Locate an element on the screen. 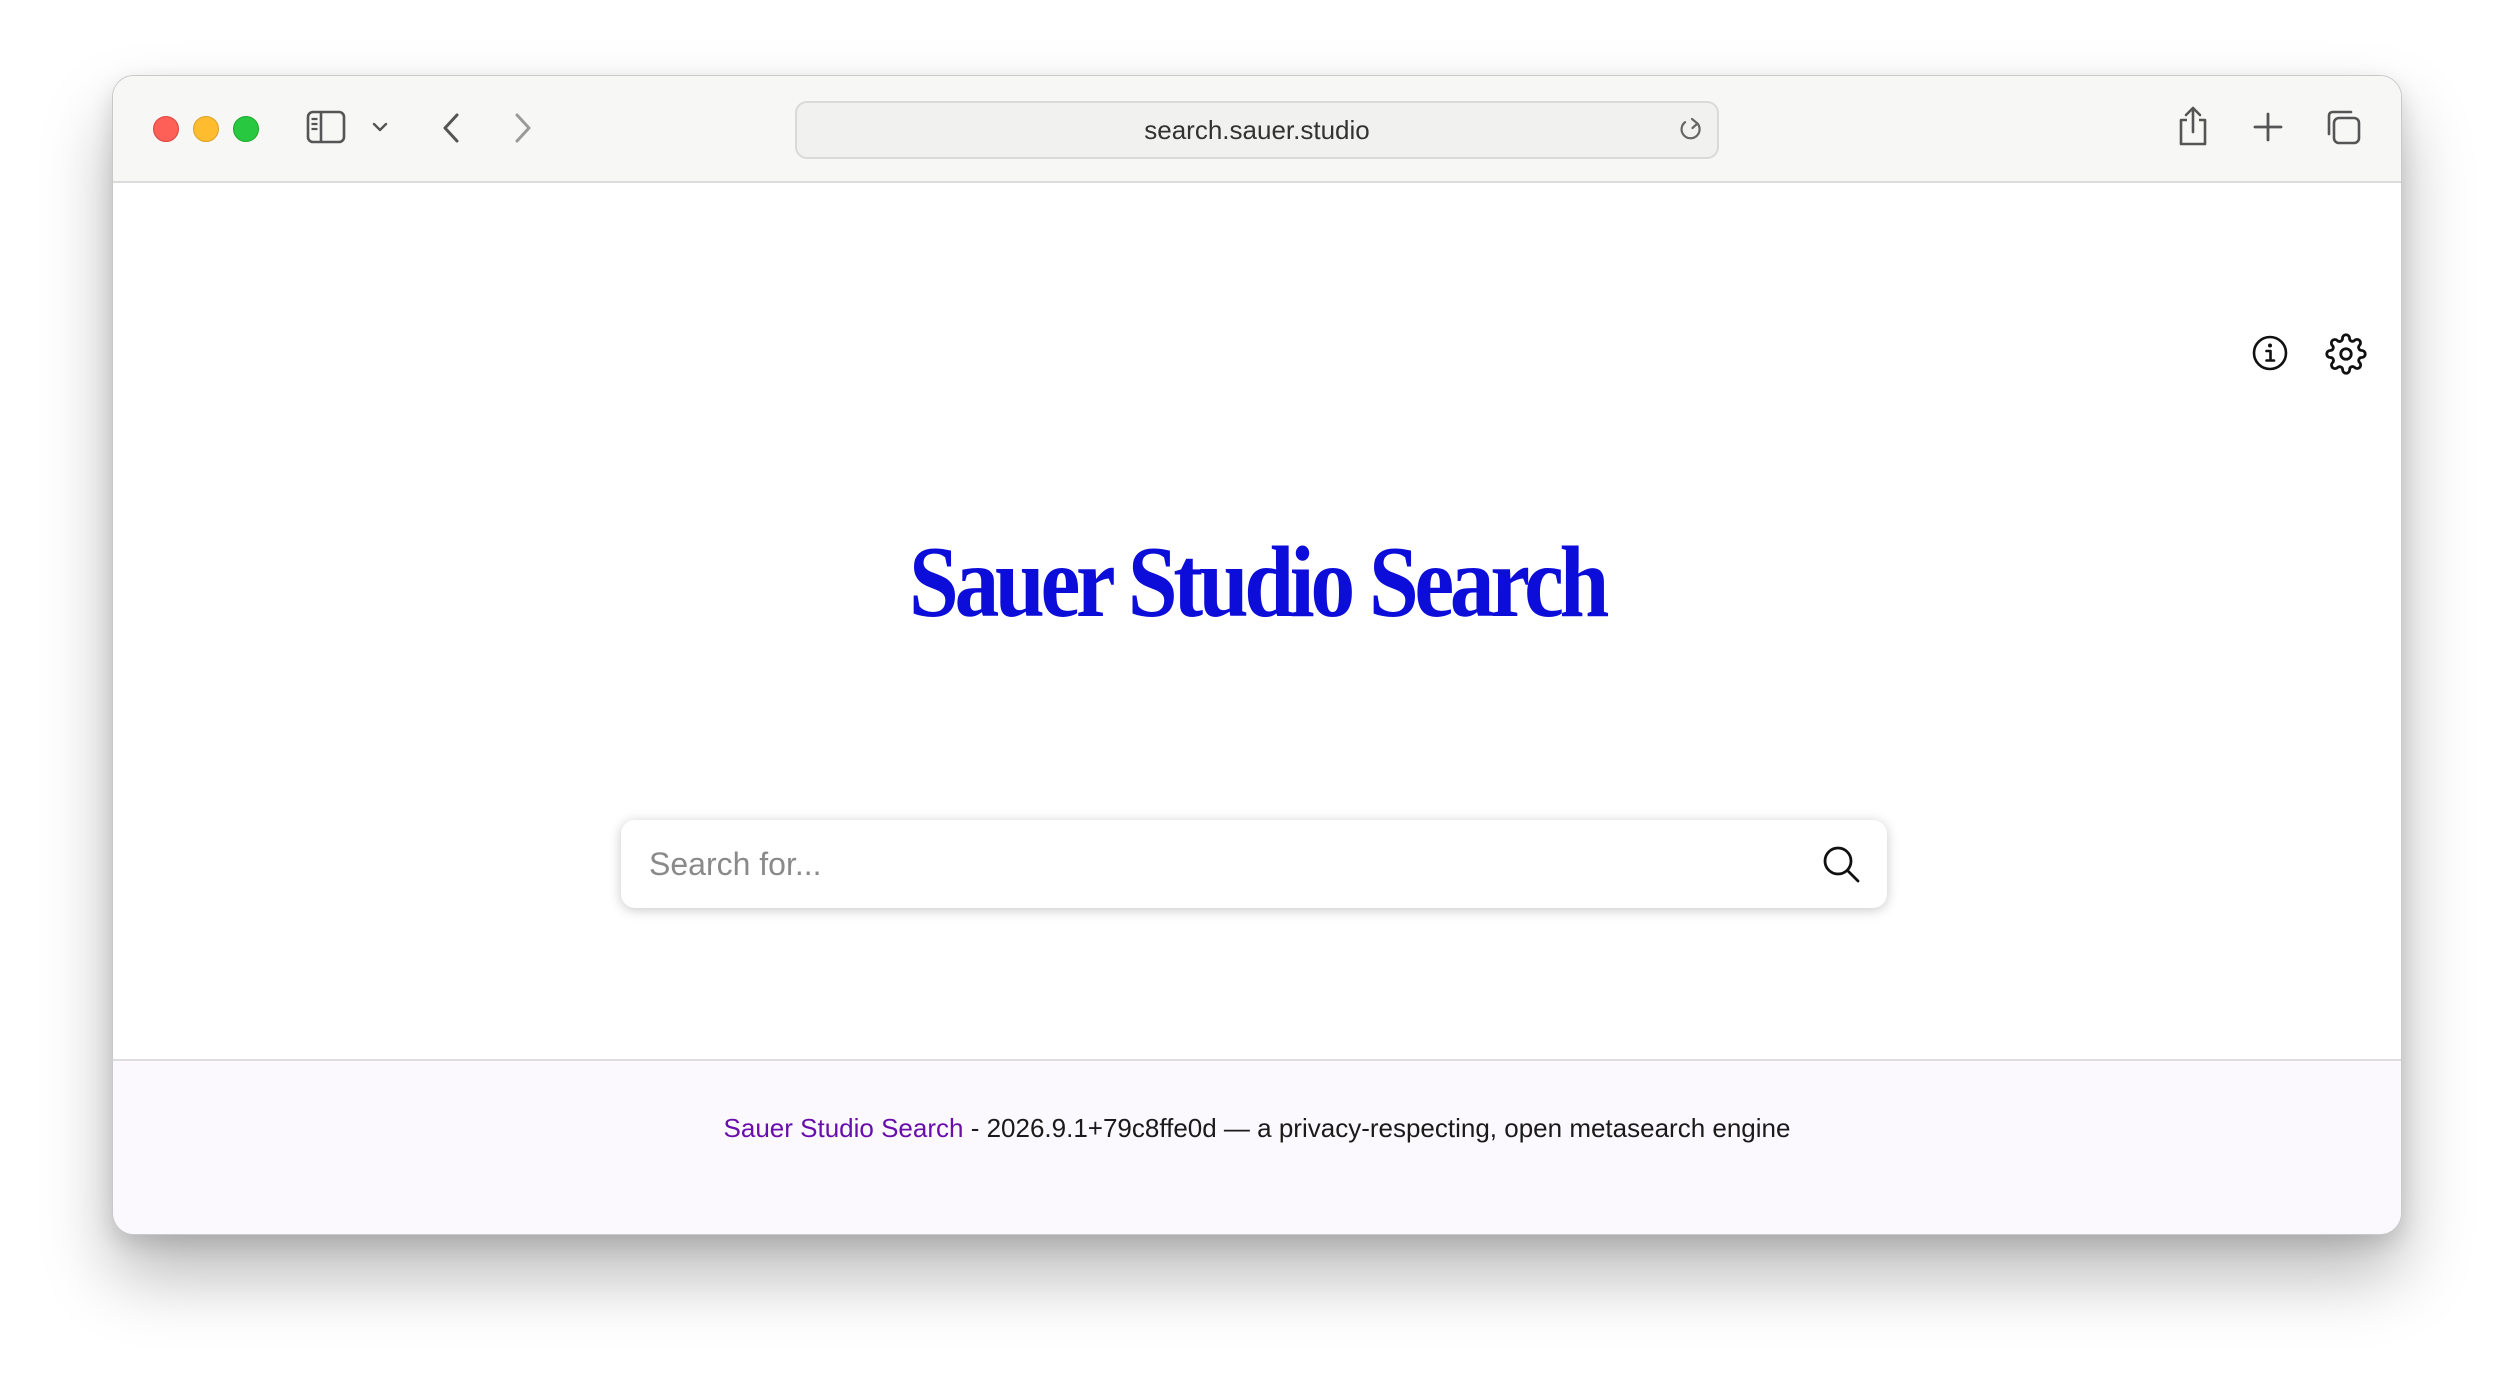  back-arrow-icon is located at coordinates (452, 128).